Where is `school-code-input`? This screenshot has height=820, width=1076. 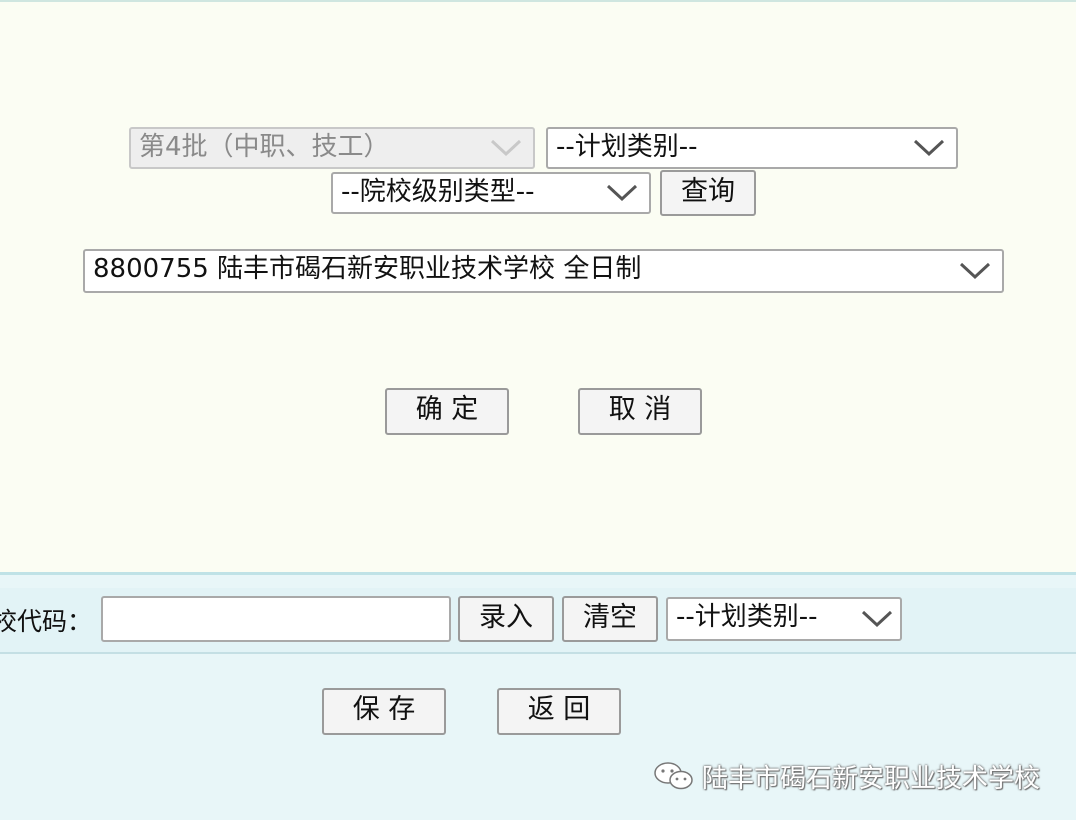
school-code-input is located at coordinates (276, 619).